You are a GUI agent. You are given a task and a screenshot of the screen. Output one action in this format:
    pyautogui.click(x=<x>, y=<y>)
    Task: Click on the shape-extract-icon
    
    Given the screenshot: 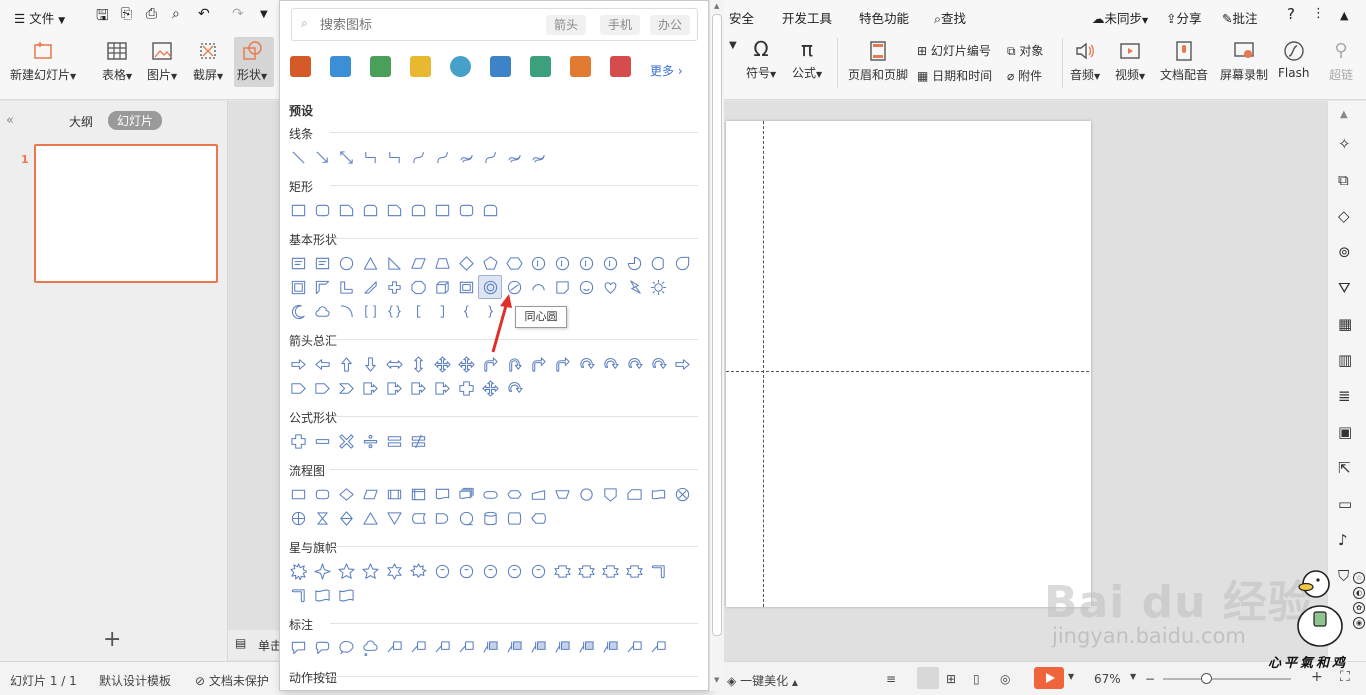 What is the action you would take?
    pyautogui.click(x=370, y=518)
    